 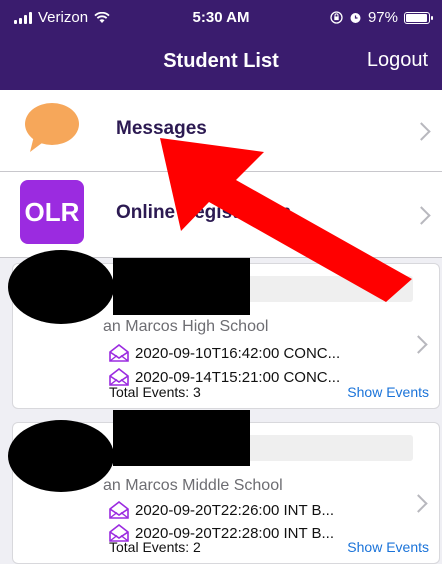 I want to click on logout-button: Logout, so click(x=397, y=60).